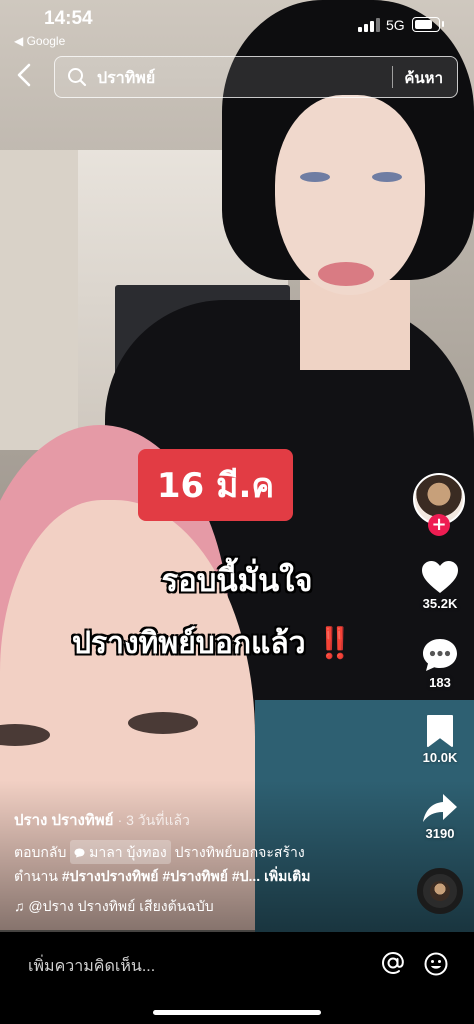  I want to click on reply-prefix: ตอบกลับ, so click(40, 852).